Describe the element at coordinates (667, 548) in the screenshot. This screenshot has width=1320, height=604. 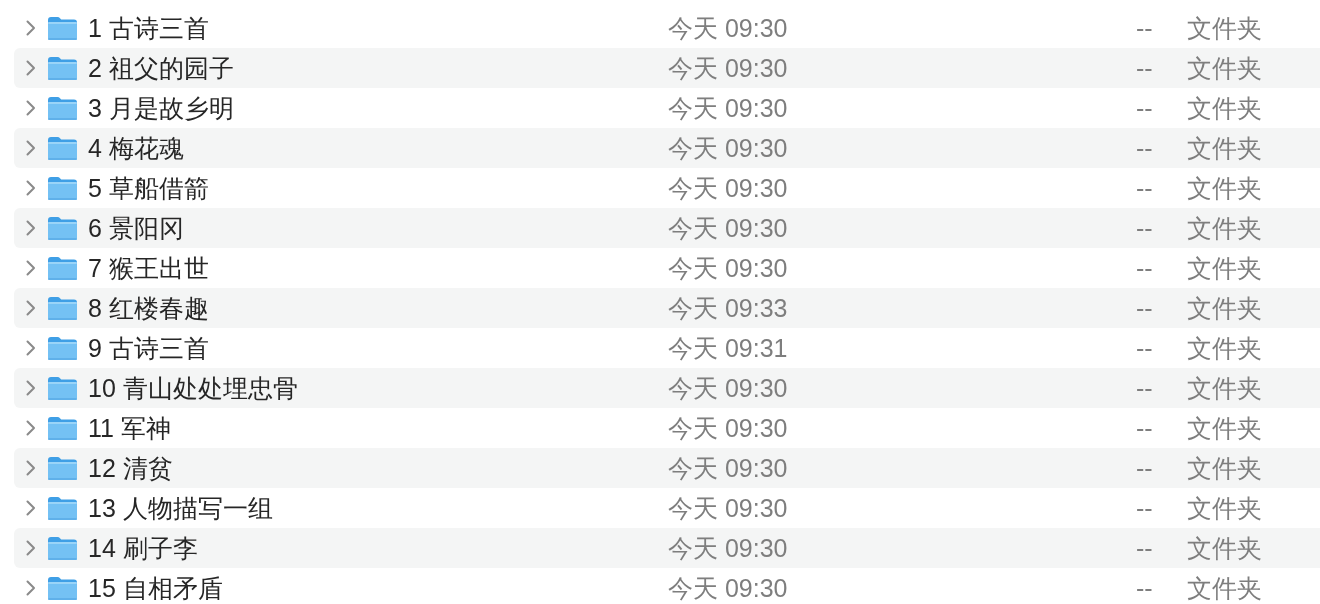
I see `folder-row: 14 刷子李 今天 09:30 -- 文件夹` at that location.